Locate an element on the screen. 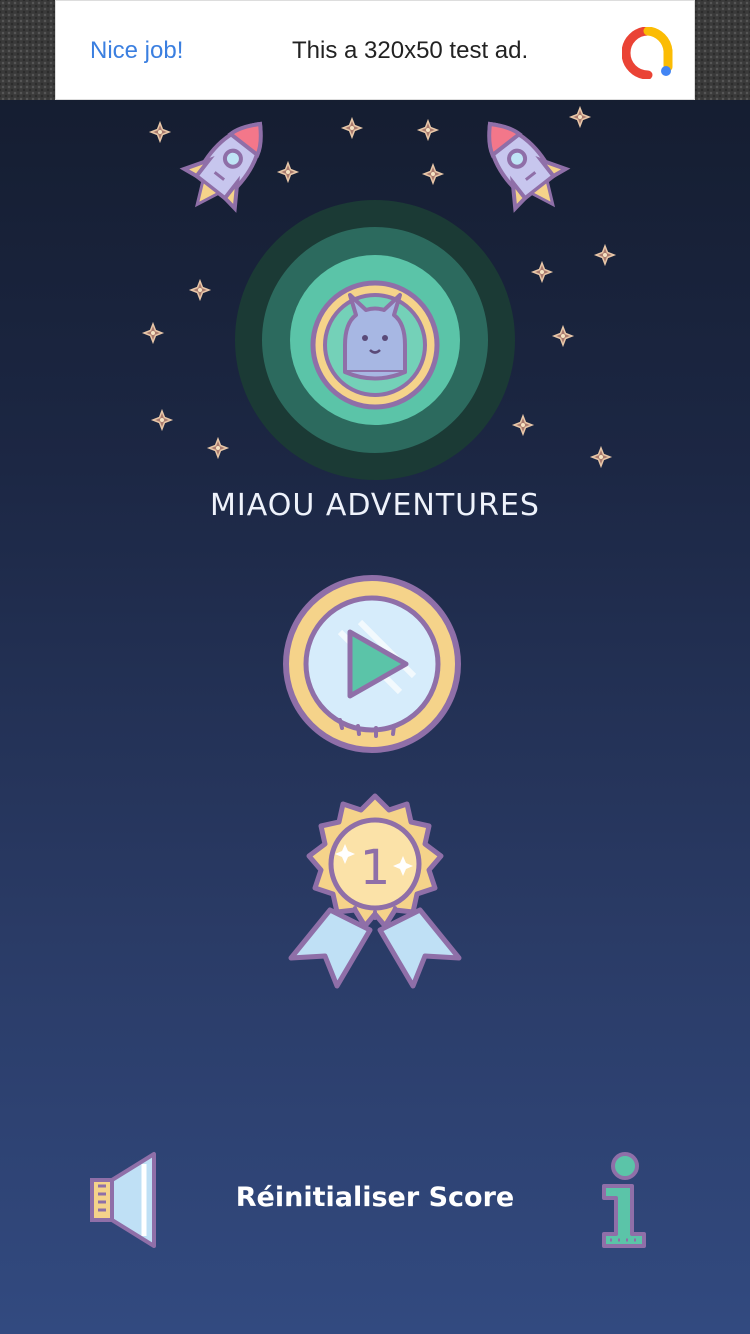  play-button is located at coordinates (372, 664).